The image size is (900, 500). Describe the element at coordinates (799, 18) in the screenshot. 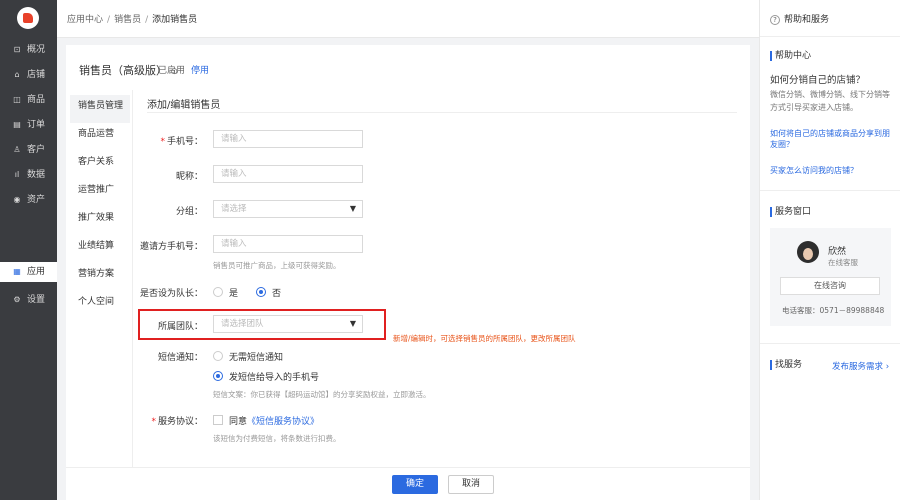

I see `help-panel-title: ? 帮助和服务` at that location.